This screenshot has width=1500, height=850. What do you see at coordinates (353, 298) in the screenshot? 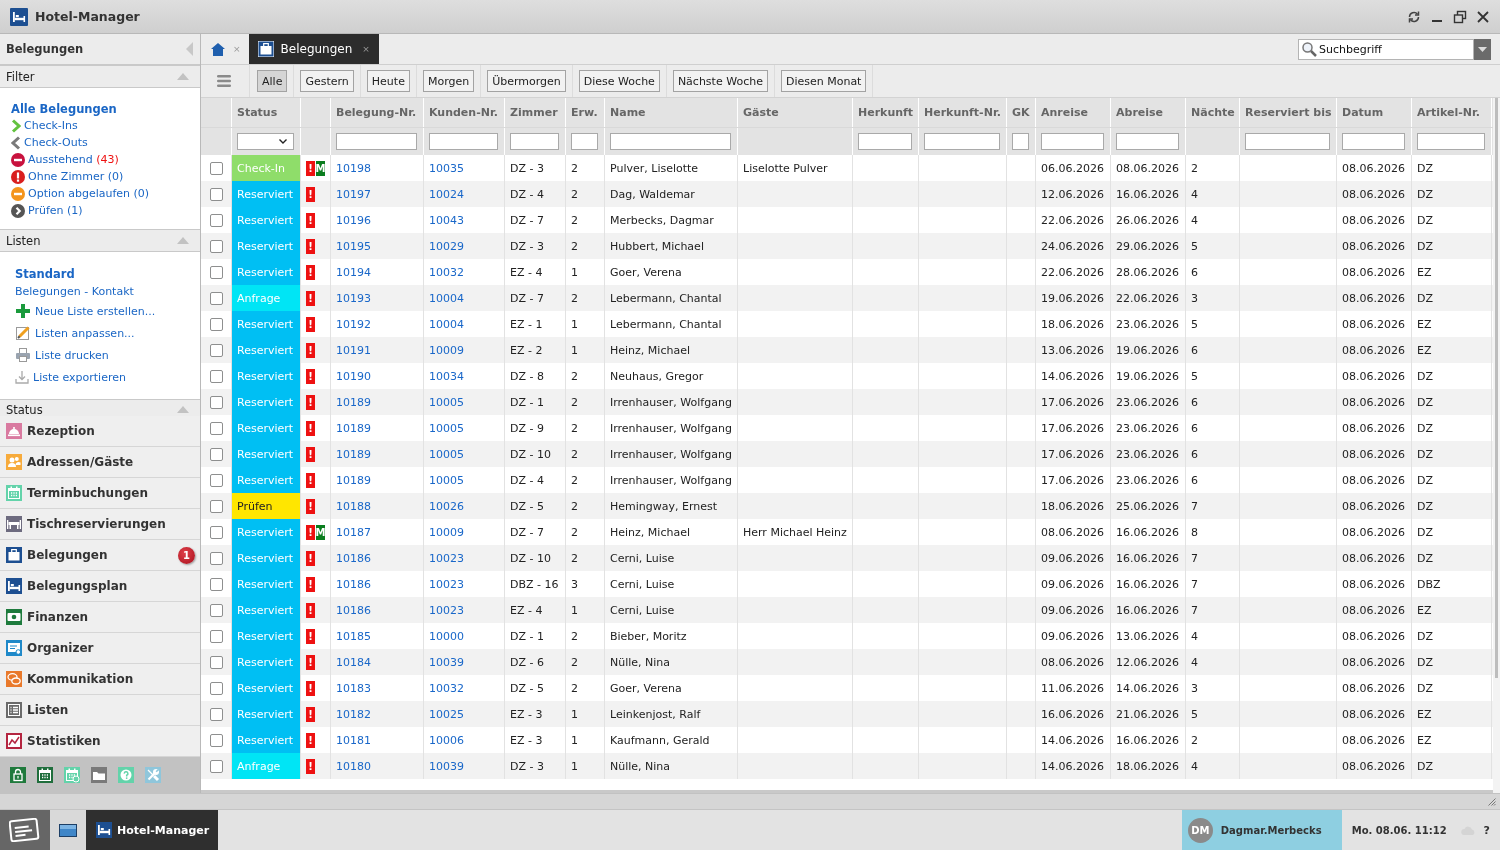
I see `table-link: 10193` at bounding box center [353, 298].